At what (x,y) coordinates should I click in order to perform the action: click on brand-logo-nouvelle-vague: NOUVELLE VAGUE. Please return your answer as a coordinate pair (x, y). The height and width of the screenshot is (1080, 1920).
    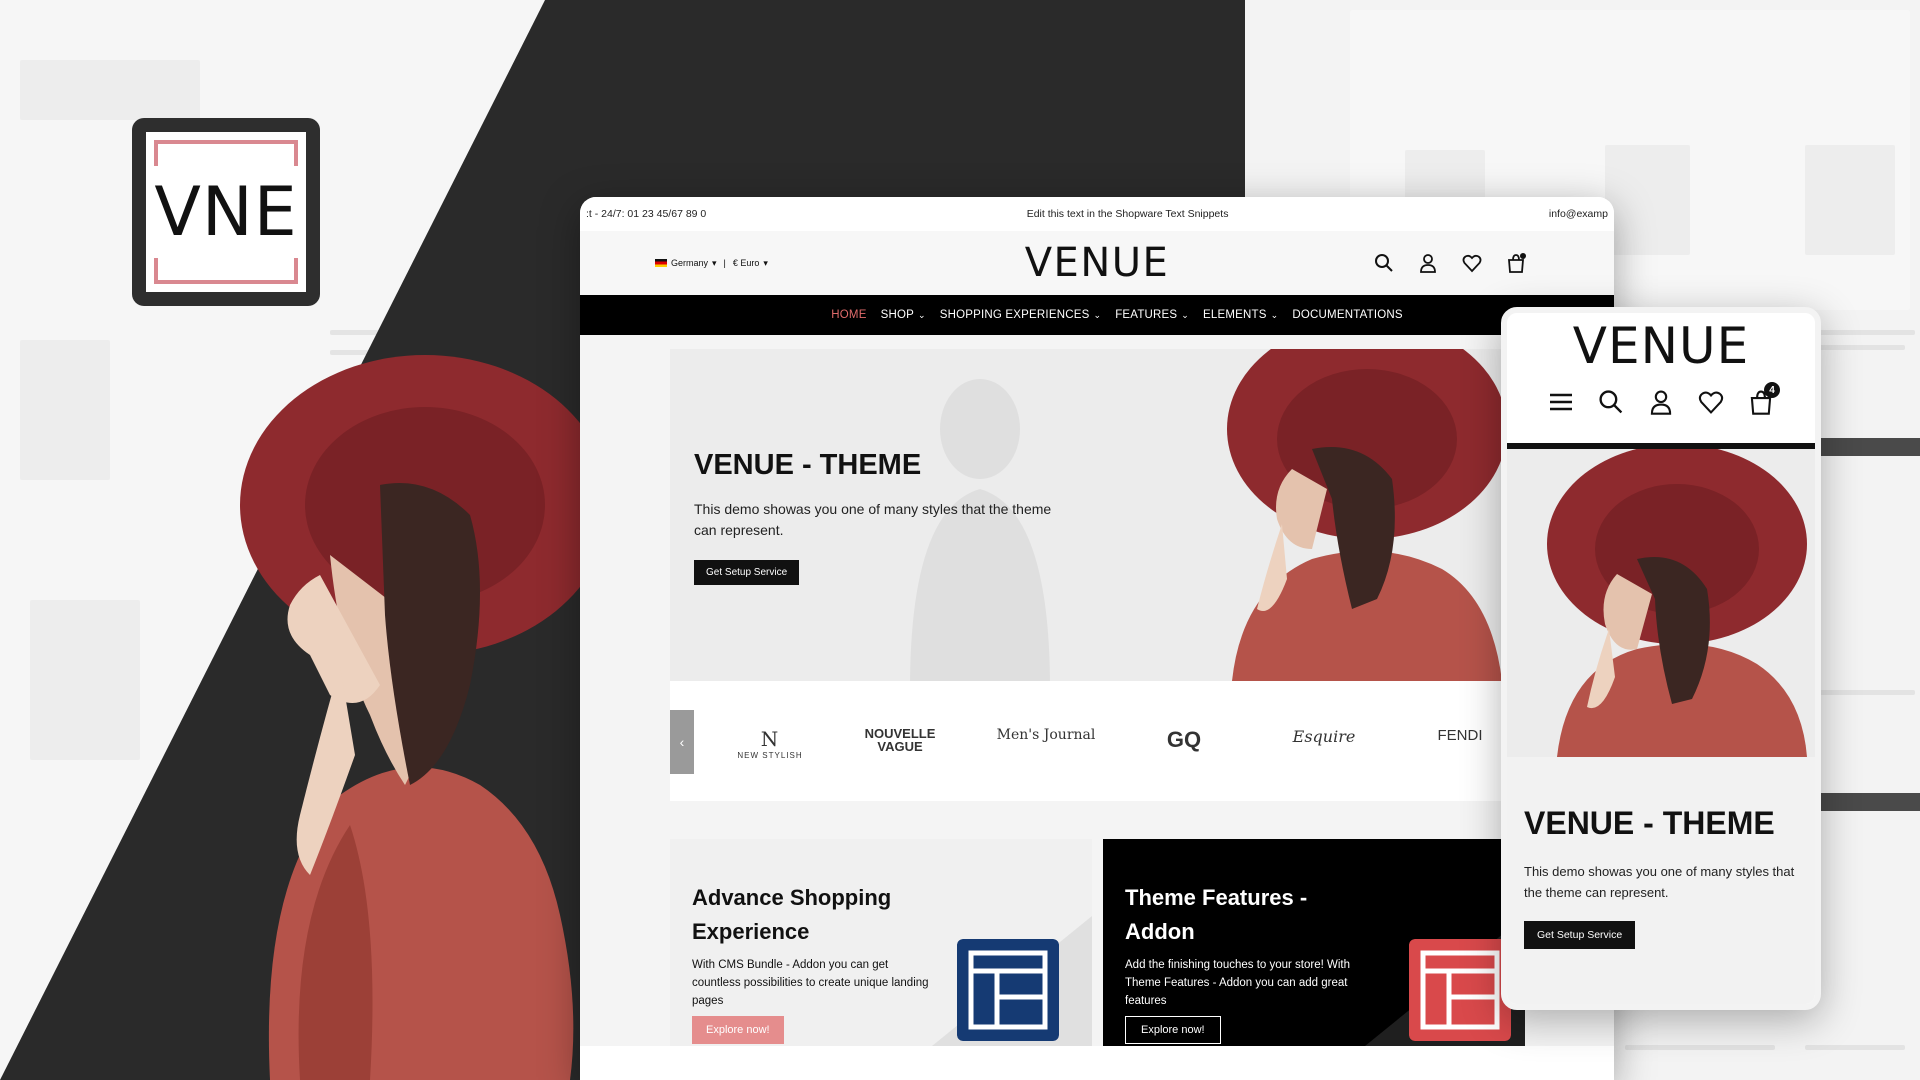
    Looking at the image, I should click on (900, 740).